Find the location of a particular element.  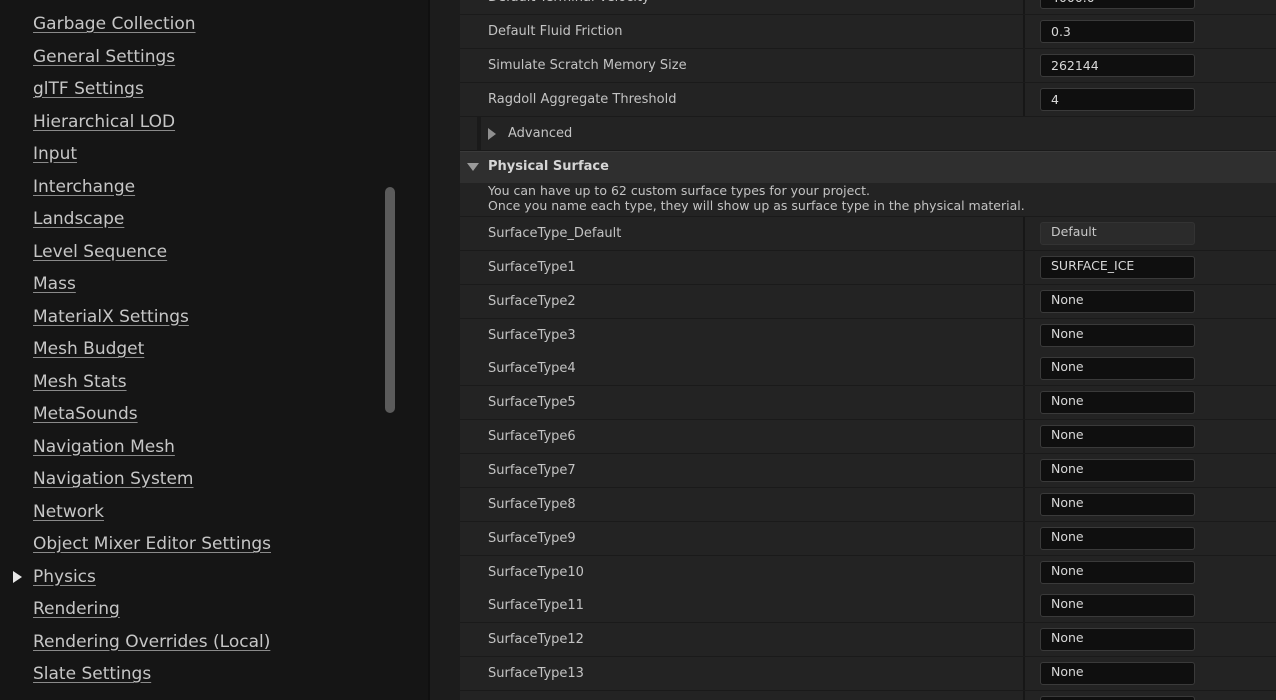

sidebar-item: glTF Settings is located at coordinates (88, 89).